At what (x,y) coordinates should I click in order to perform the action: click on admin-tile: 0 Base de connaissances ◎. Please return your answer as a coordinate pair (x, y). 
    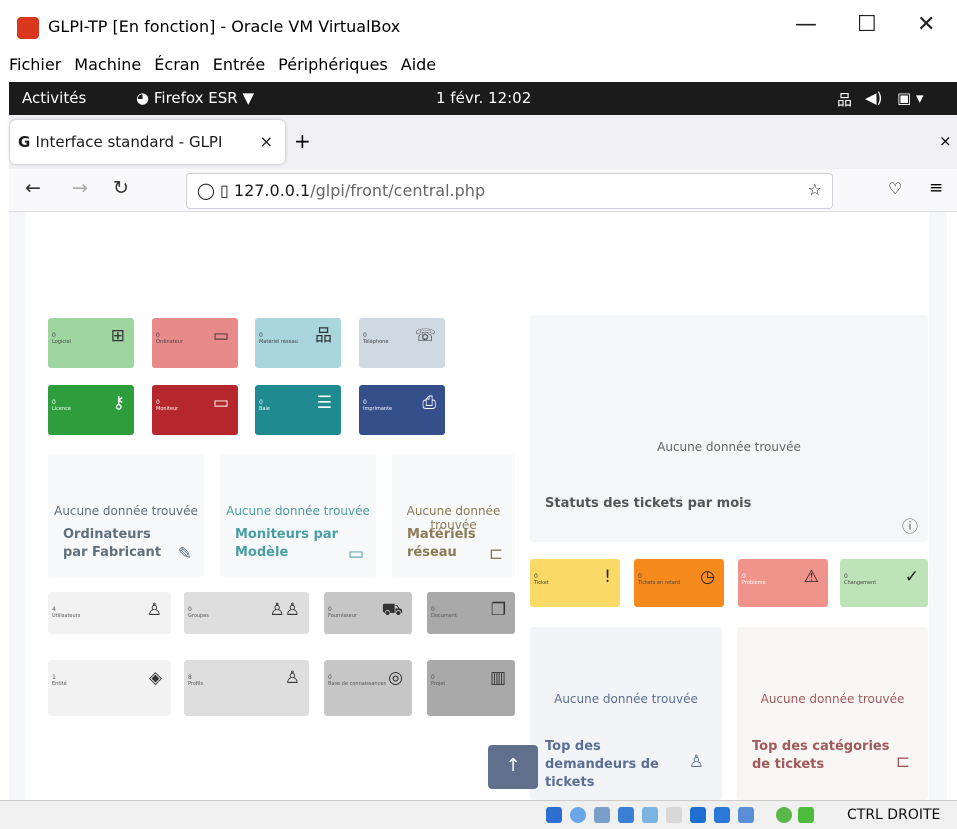
    Looking at the image, I should click on (368, 688).